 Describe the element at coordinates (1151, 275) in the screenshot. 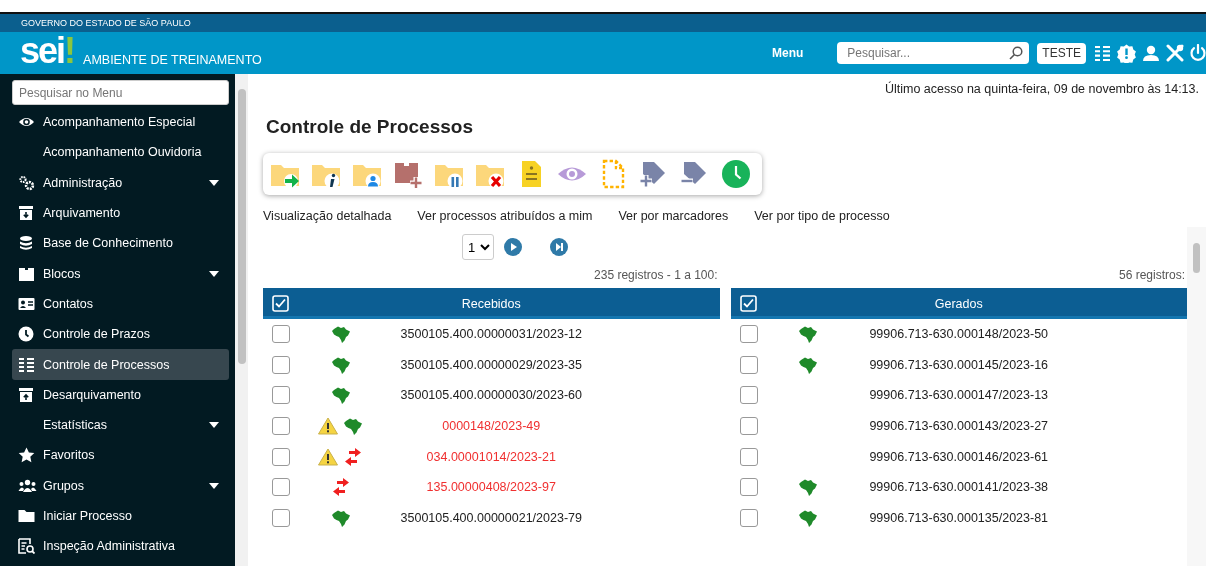

I see `record-count: 56 registros:` at that location.